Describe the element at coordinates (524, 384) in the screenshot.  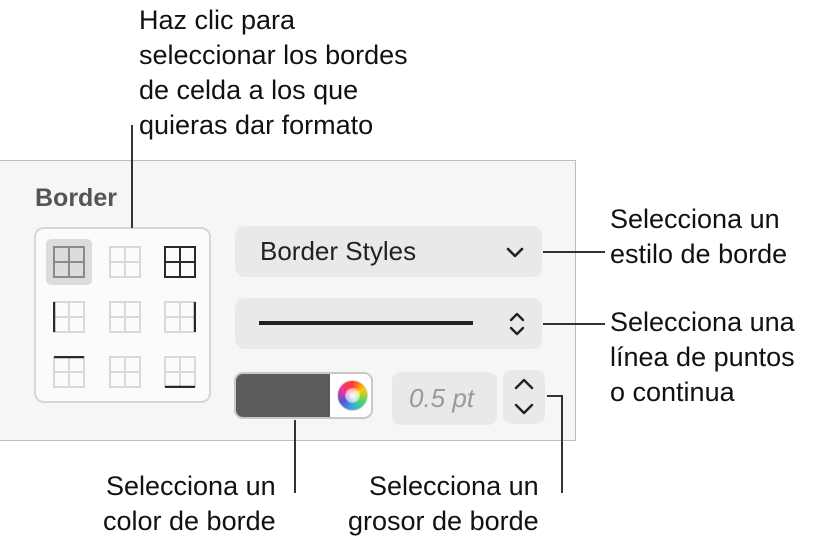
I see `stepper-up-icon` at that location.